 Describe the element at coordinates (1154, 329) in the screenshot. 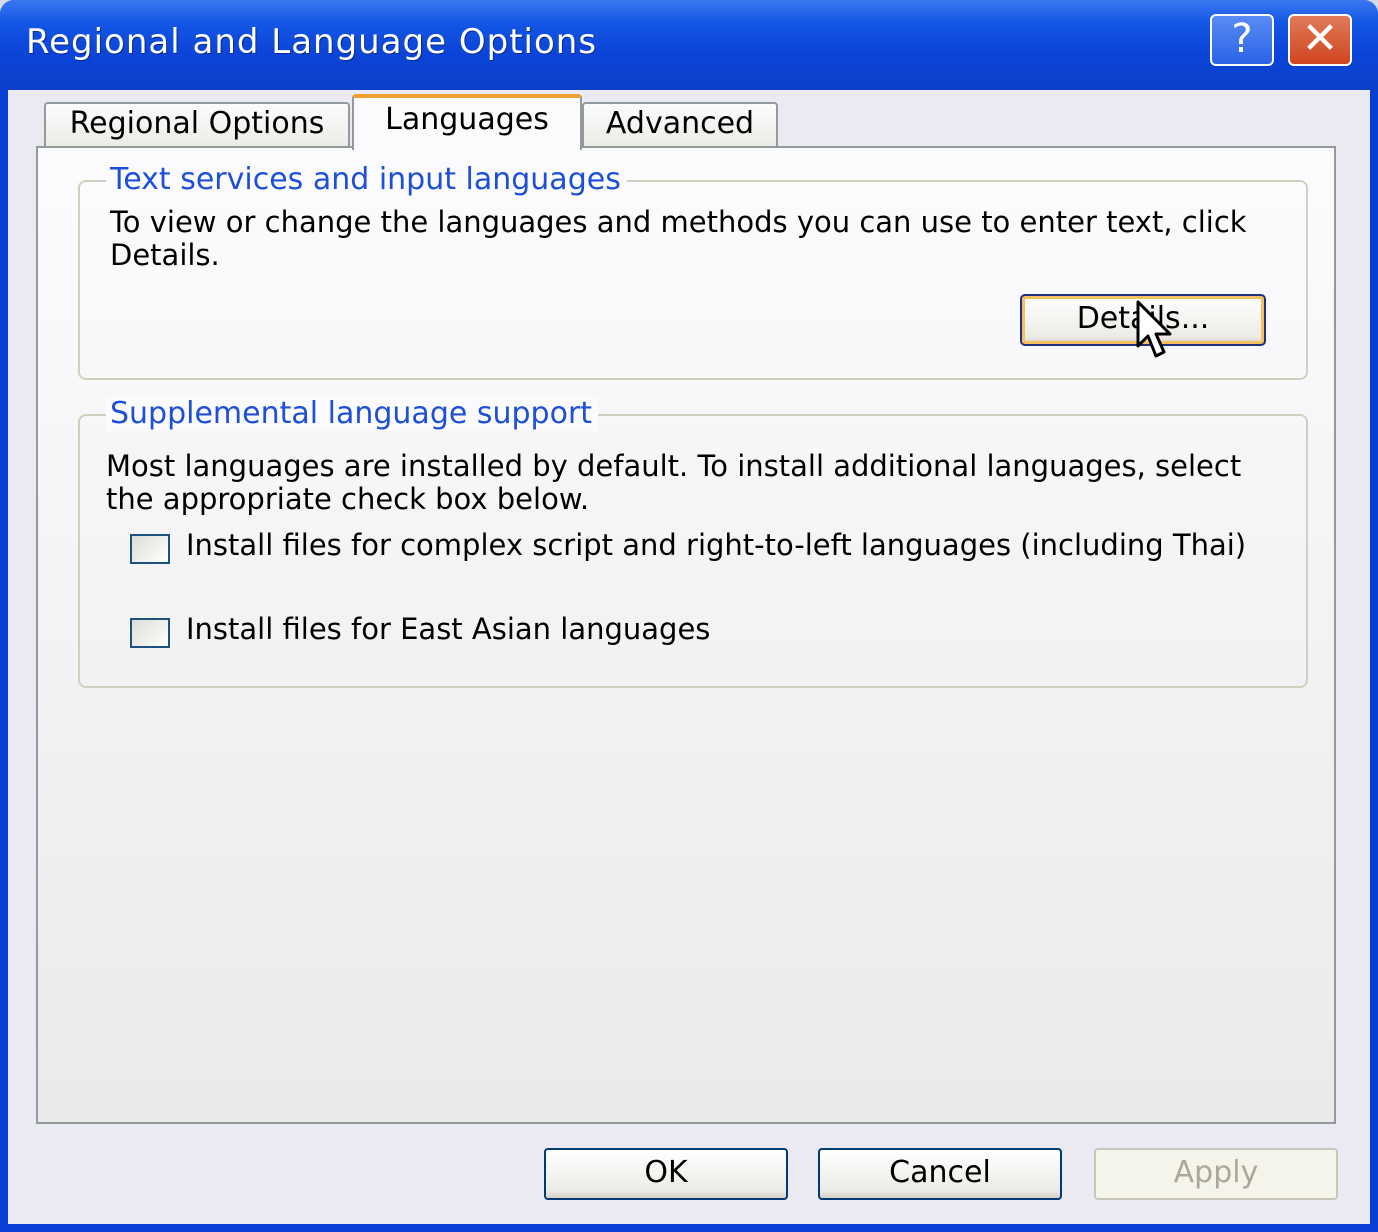

I see `mouse-pointer-icon` at that location.